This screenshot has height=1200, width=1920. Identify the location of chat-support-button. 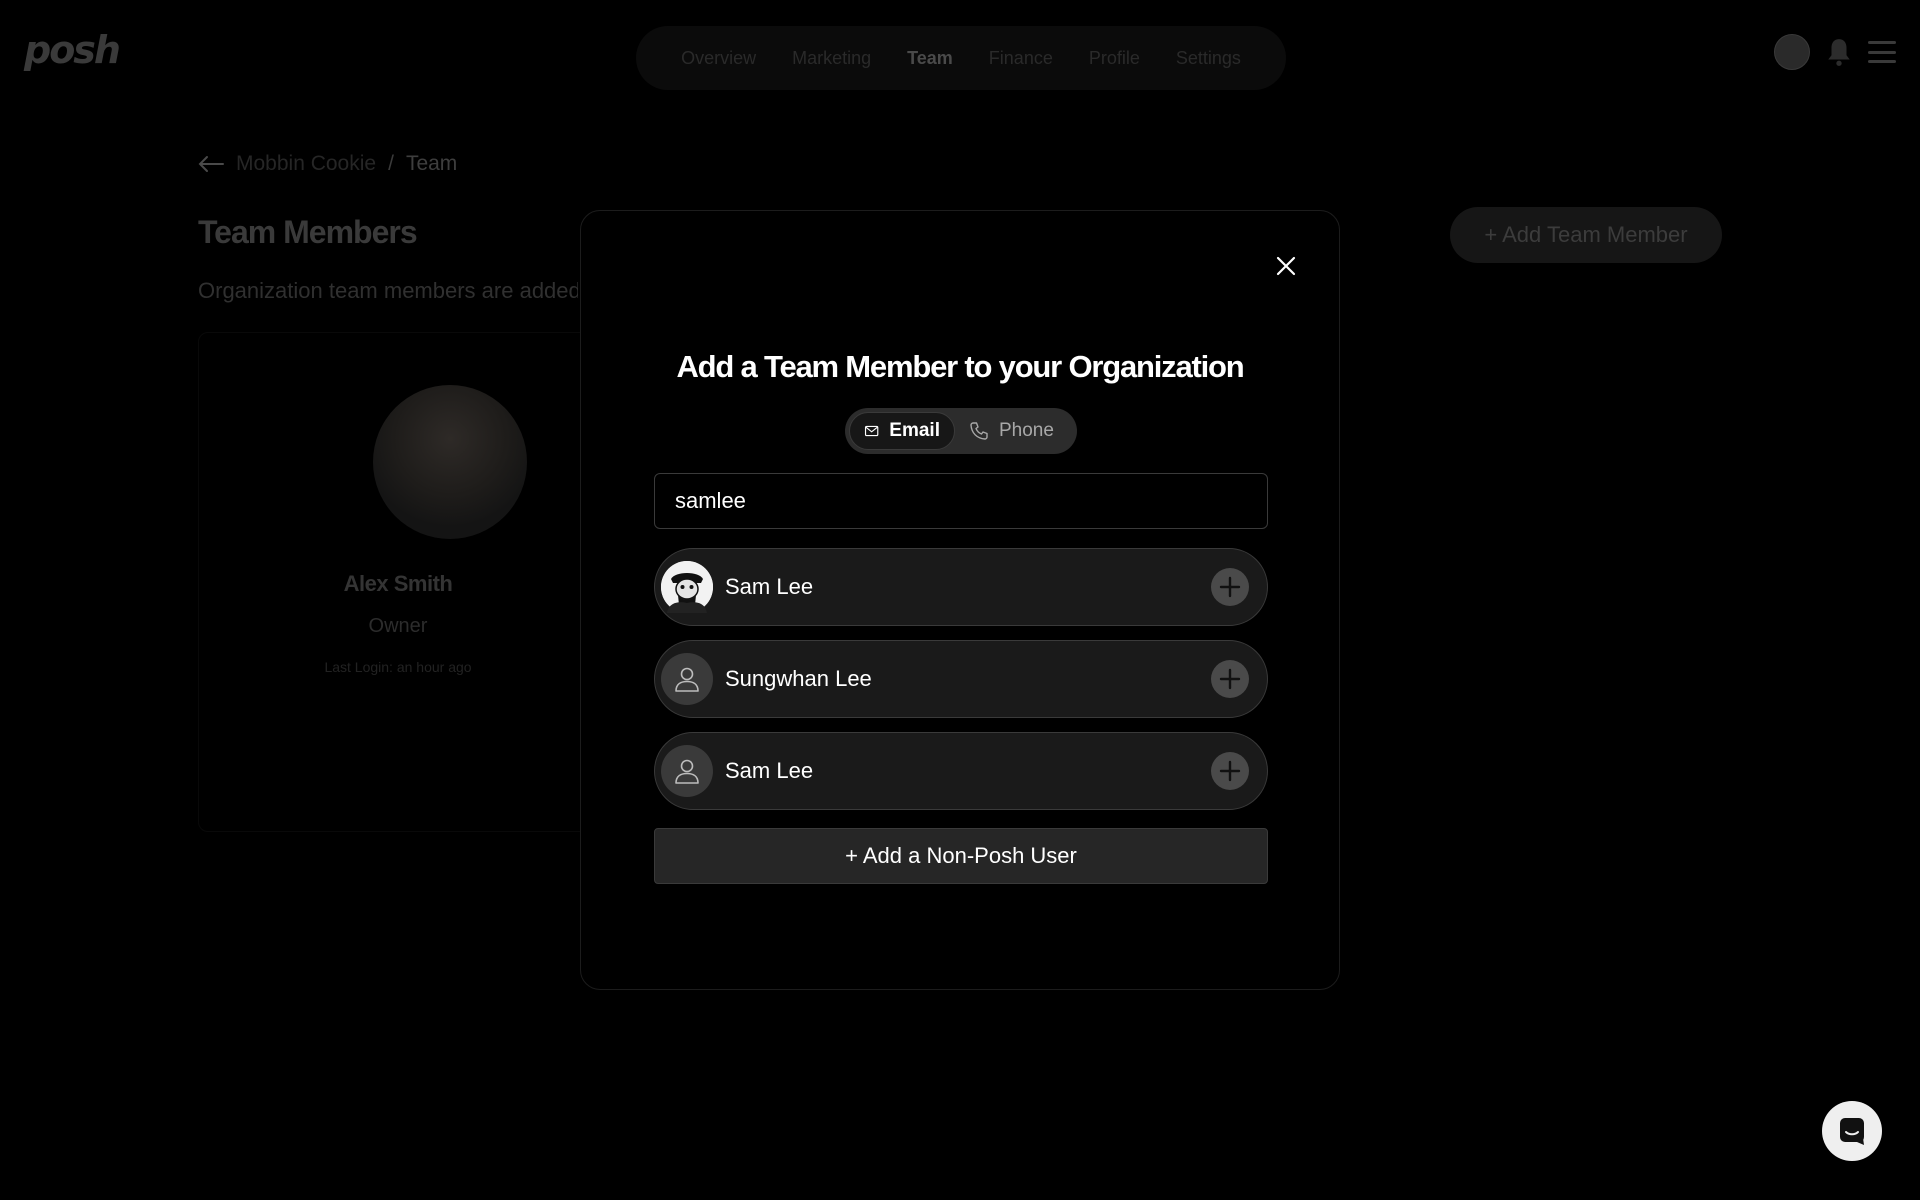
(1852, 1131).